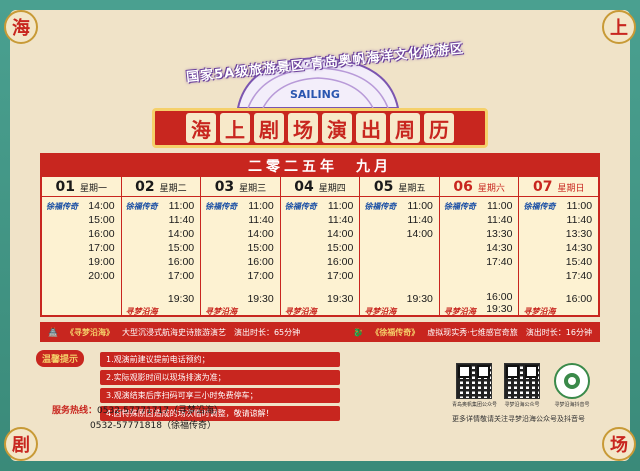  Describe the element at coordinates (220, 395) in the screenshot. I see `tip-item: 3.观演结束后序扫码可享三小时免费停车；` at that location.